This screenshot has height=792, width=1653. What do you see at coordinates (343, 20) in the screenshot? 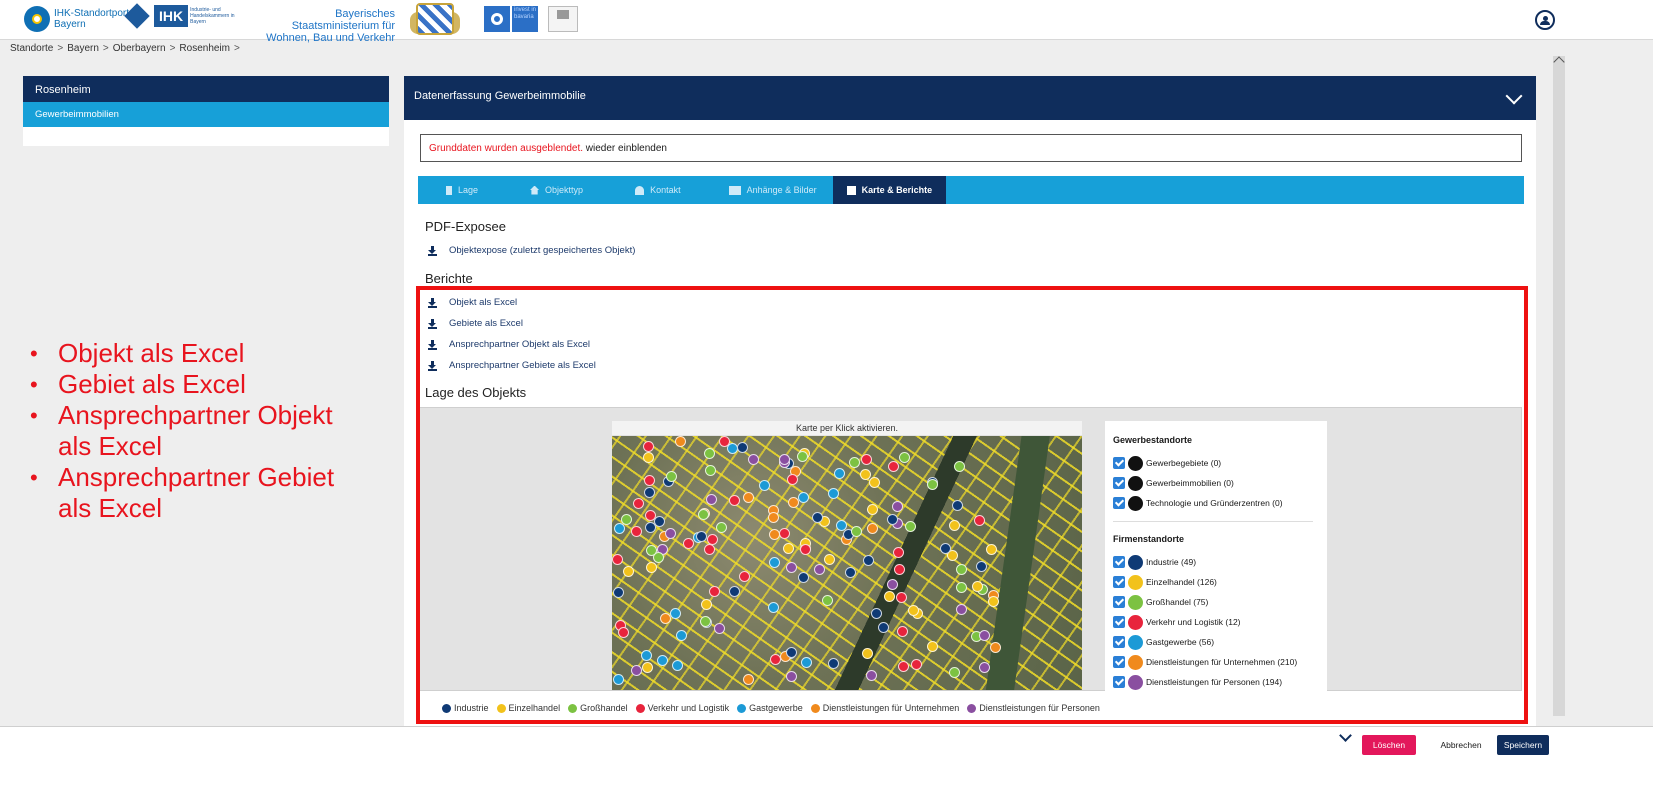
I see `ministry-line1: Bayerisches Staatsministerium für` at bounding box center [343, 20].